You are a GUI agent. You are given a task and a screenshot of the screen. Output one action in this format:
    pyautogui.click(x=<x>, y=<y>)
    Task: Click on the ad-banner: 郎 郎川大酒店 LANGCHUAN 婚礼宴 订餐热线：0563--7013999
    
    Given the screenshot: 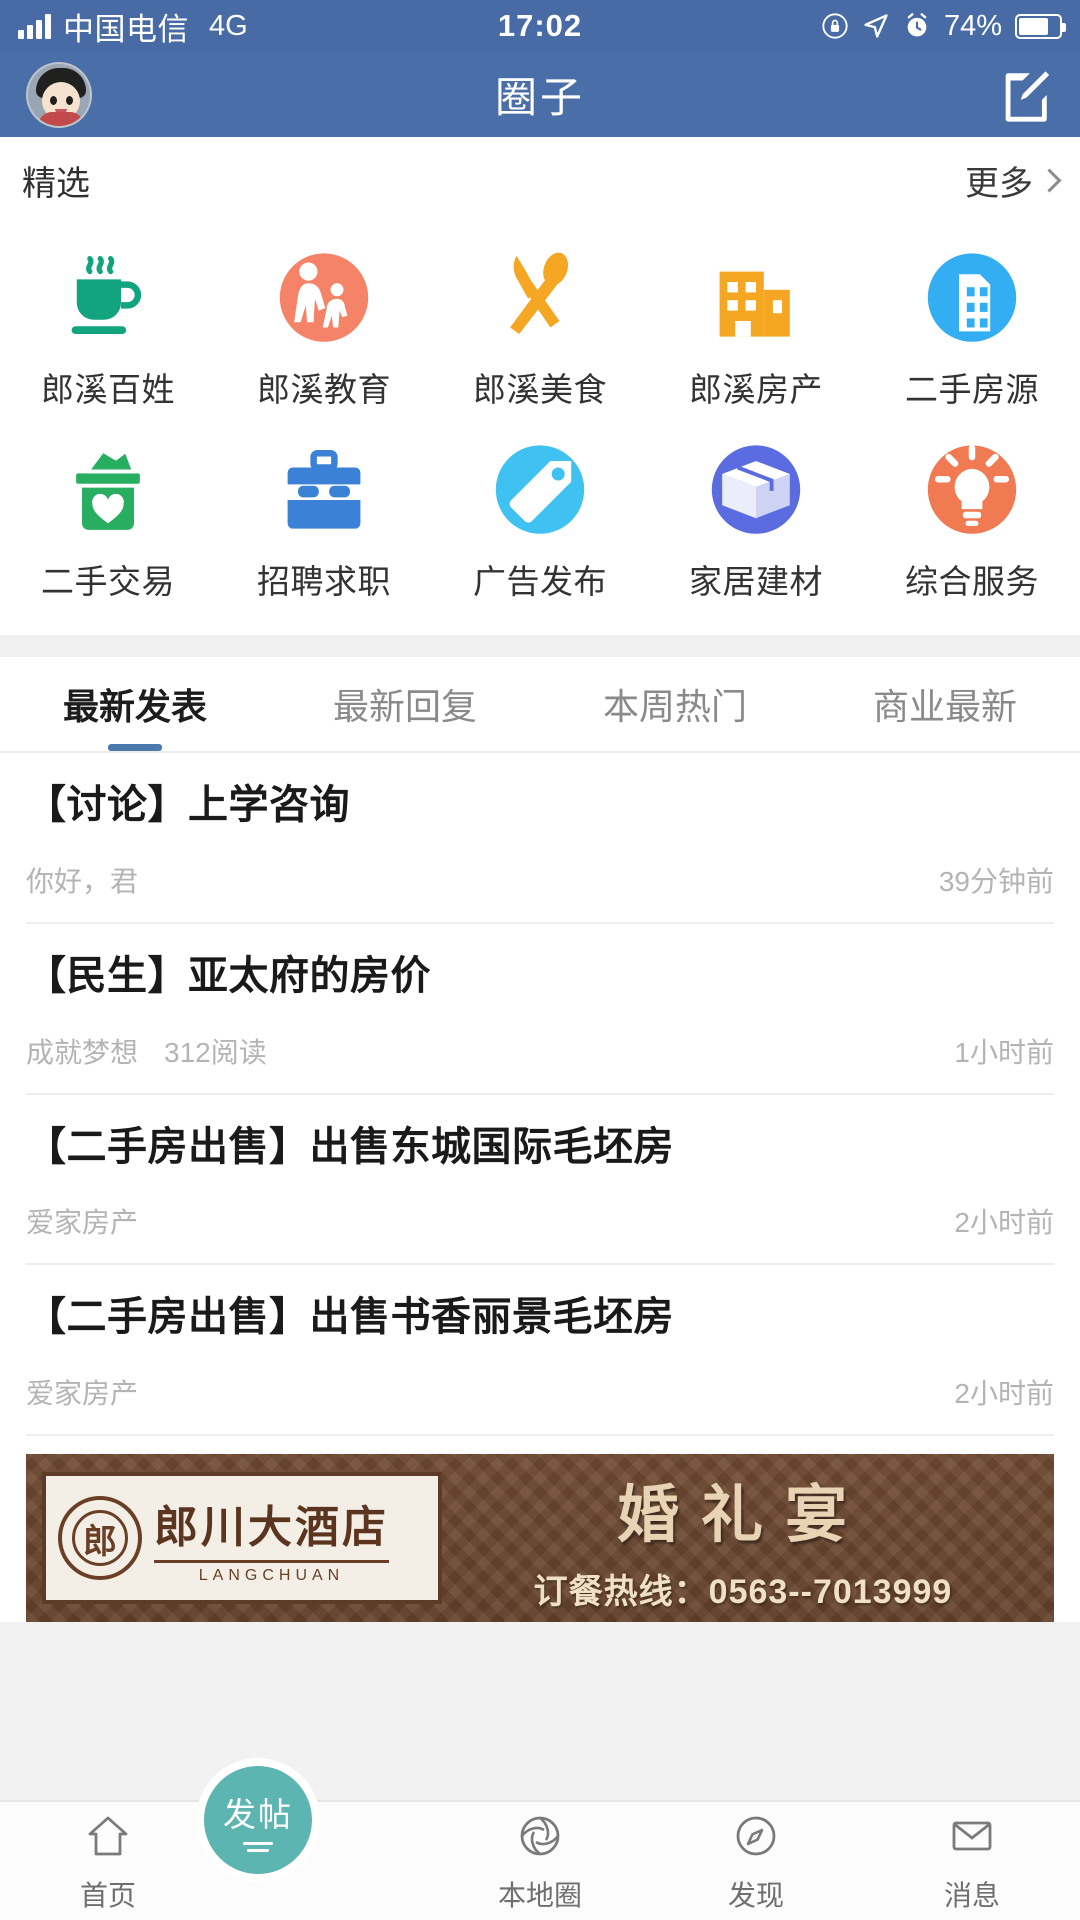 What is the action you would take?
    pyautogui.click(x=540, y=1538)
    